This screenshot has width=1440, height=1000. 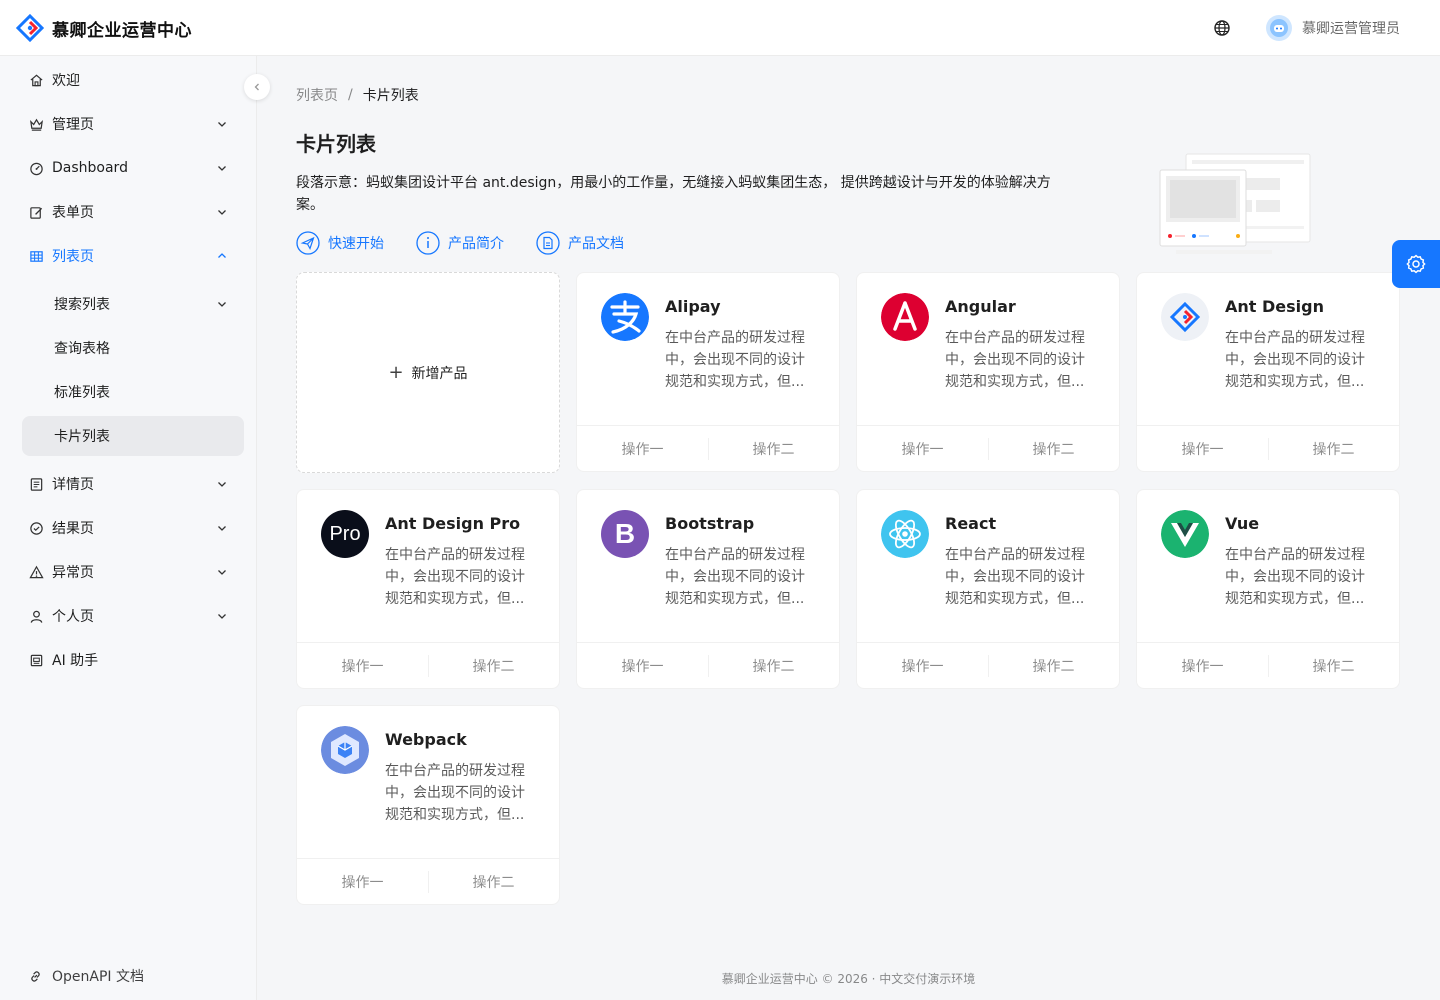 What do you see at coordinates (122, 28) in the screenshot?
I see `app-title: 慕卿企业运营中心` at bounding box center [122, 28].